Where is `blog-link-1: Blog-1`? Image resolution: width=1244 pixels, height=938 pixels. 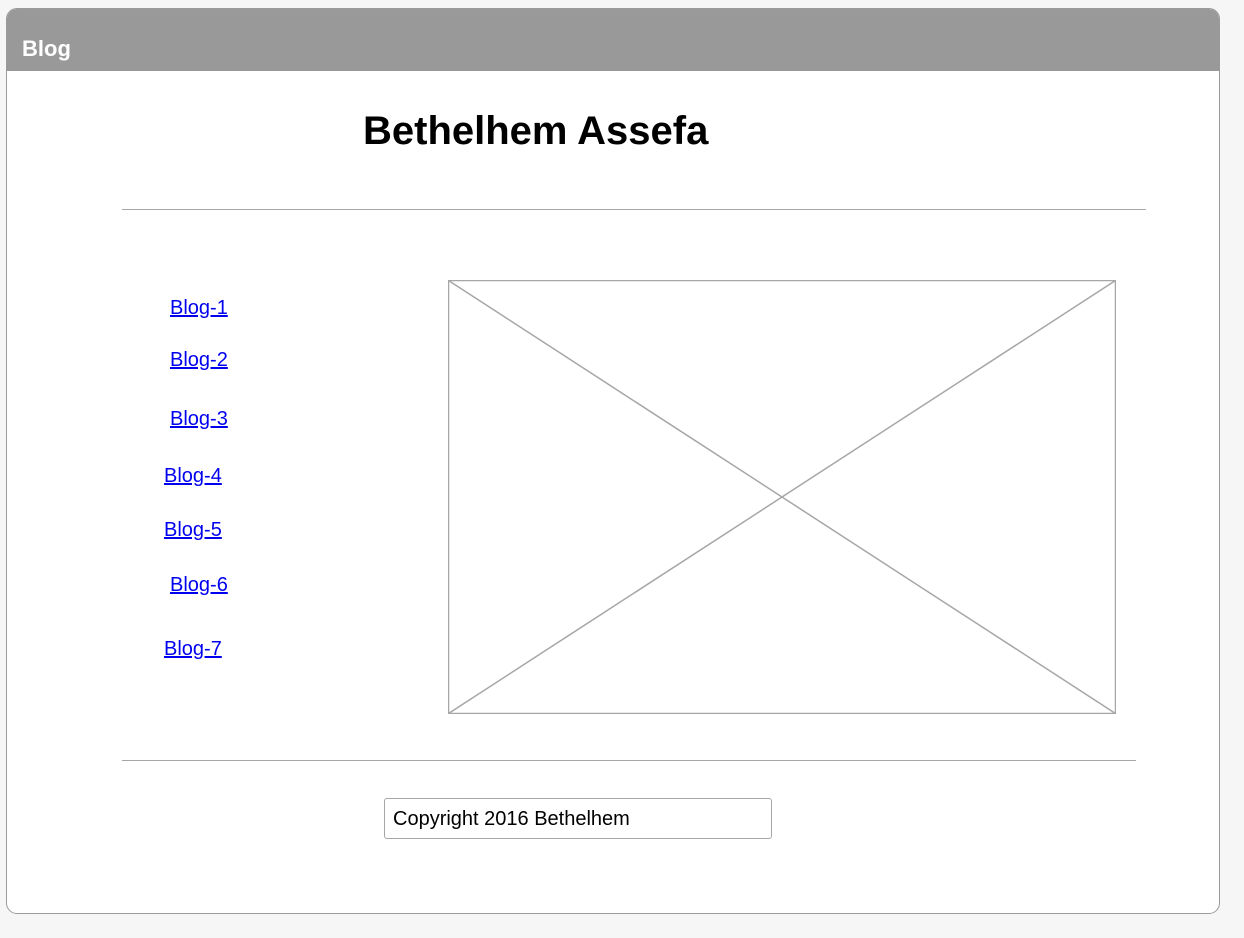
blog-link-1: Blog-1 is located at coordinates (199, 308).